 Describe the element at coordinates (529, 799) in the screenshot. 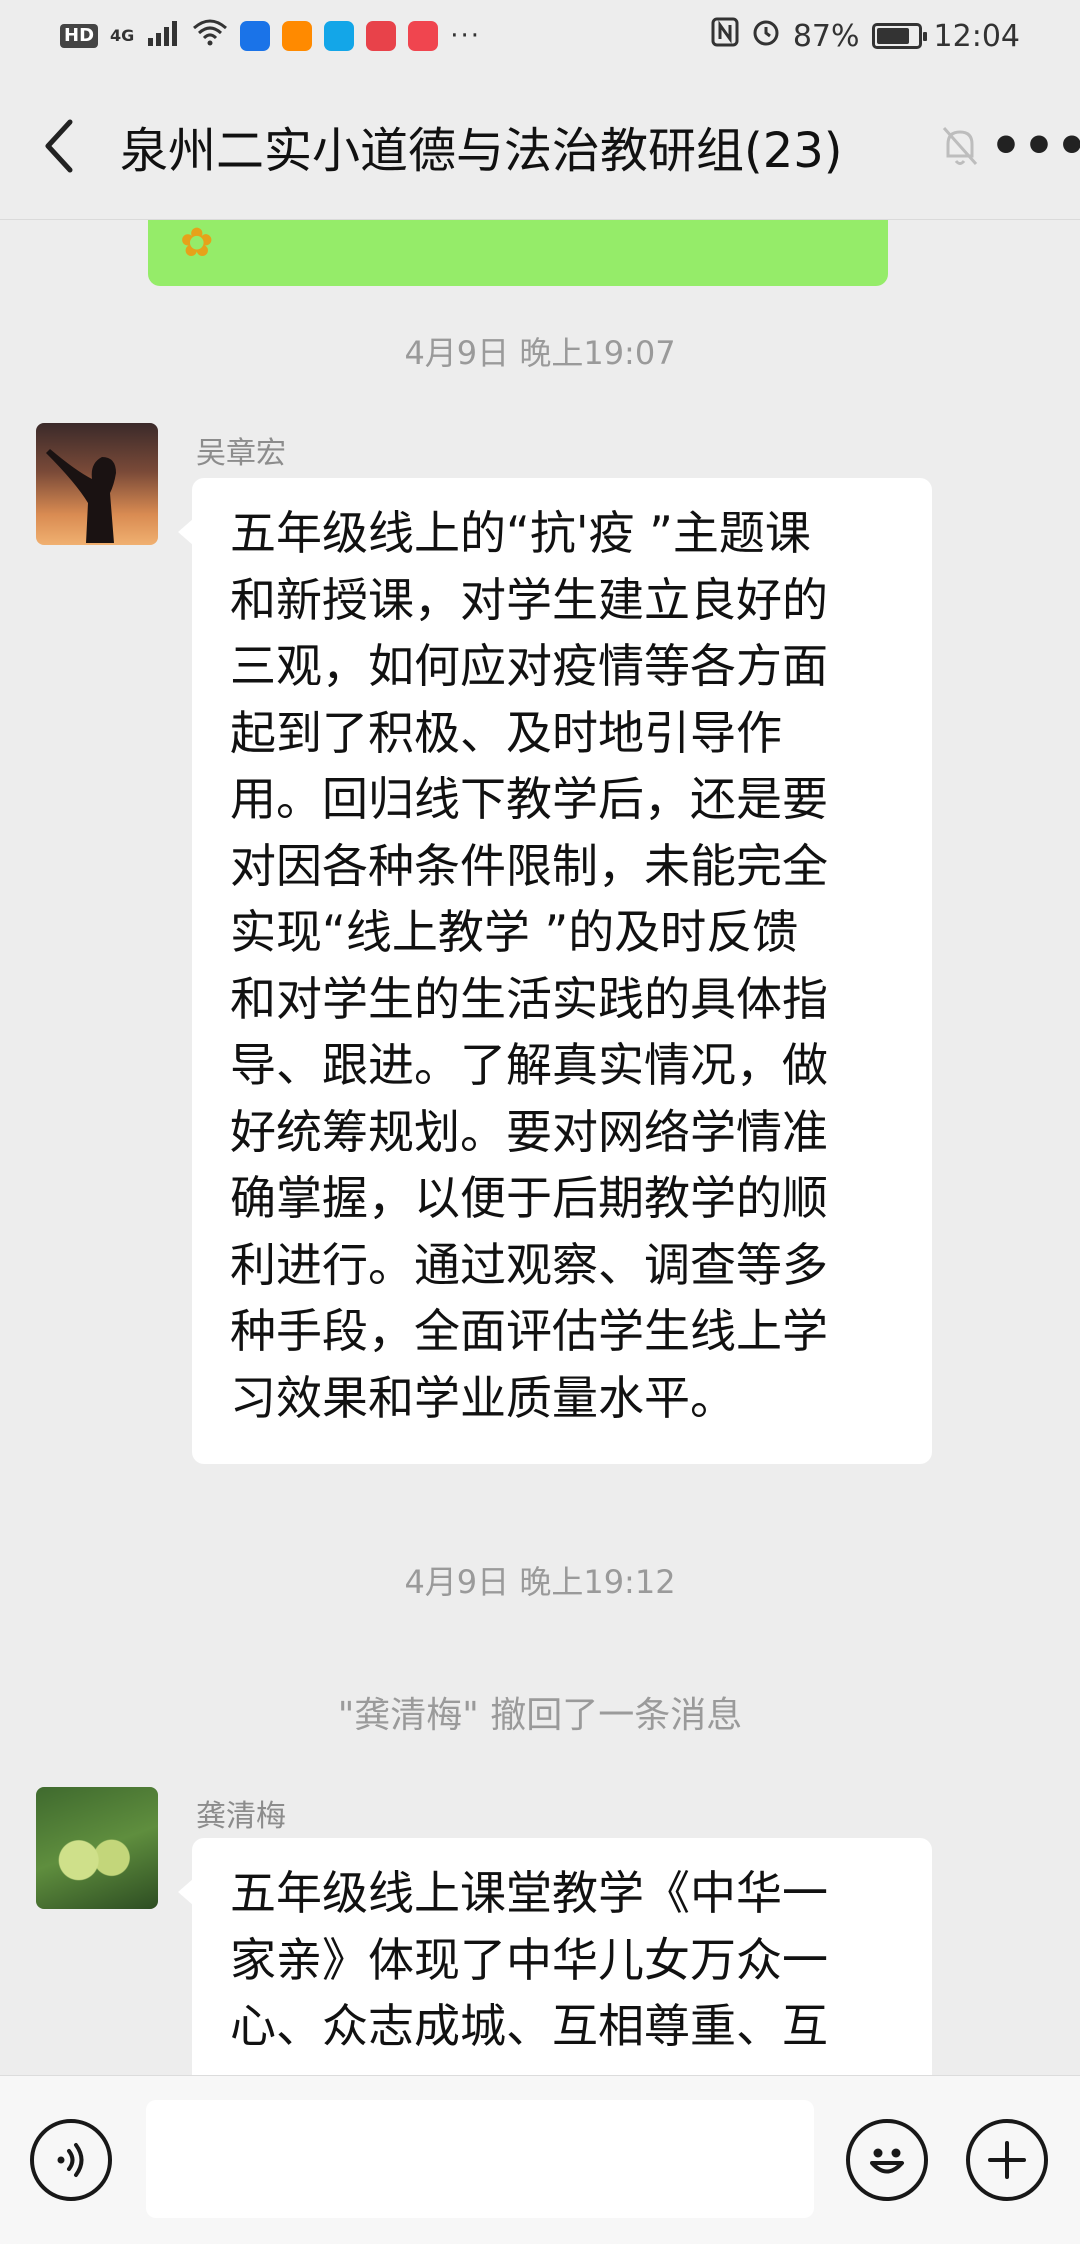

I see `message-line: 用。回归线下教学后，还是要` at that location.